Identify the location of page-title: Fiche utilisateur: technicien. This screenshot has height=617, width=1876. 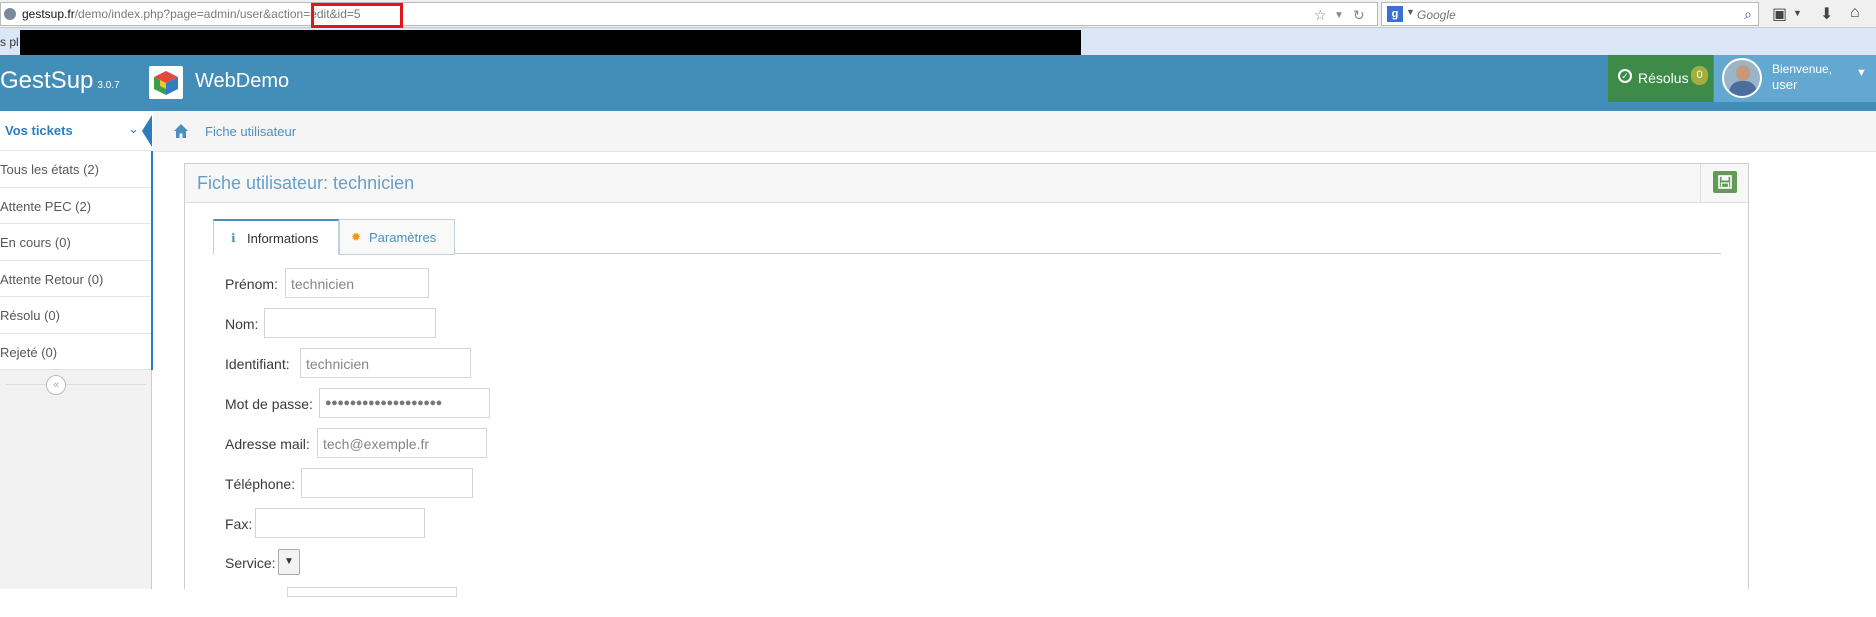
(306, 183).